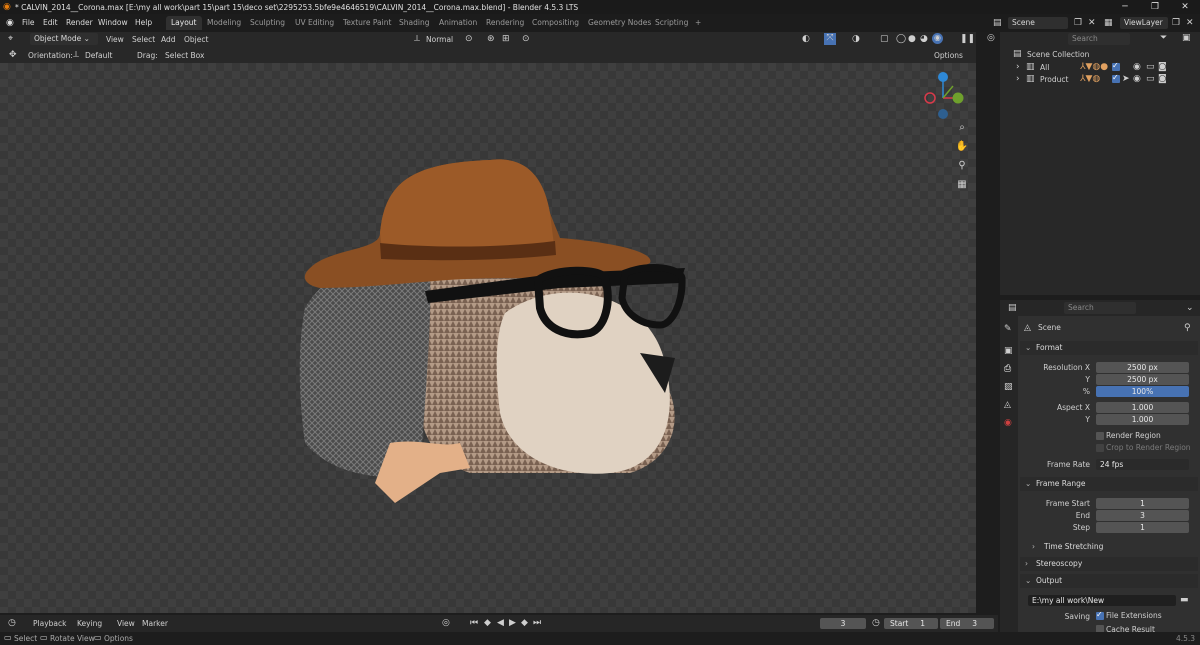  Describe the element at coordinates (1155, 7) in the screenshot. I see `maximize-button: ❐` at that location.